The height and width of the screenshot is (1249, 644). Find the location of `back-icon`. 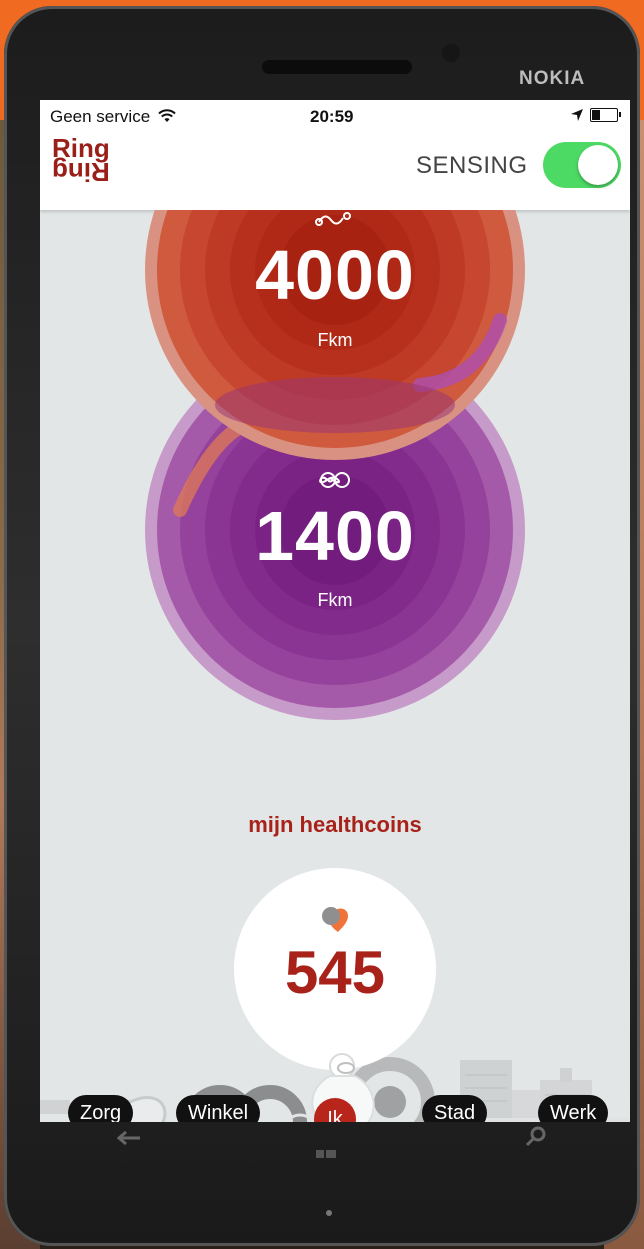

back-icon is located at coordinates (128, 1138).